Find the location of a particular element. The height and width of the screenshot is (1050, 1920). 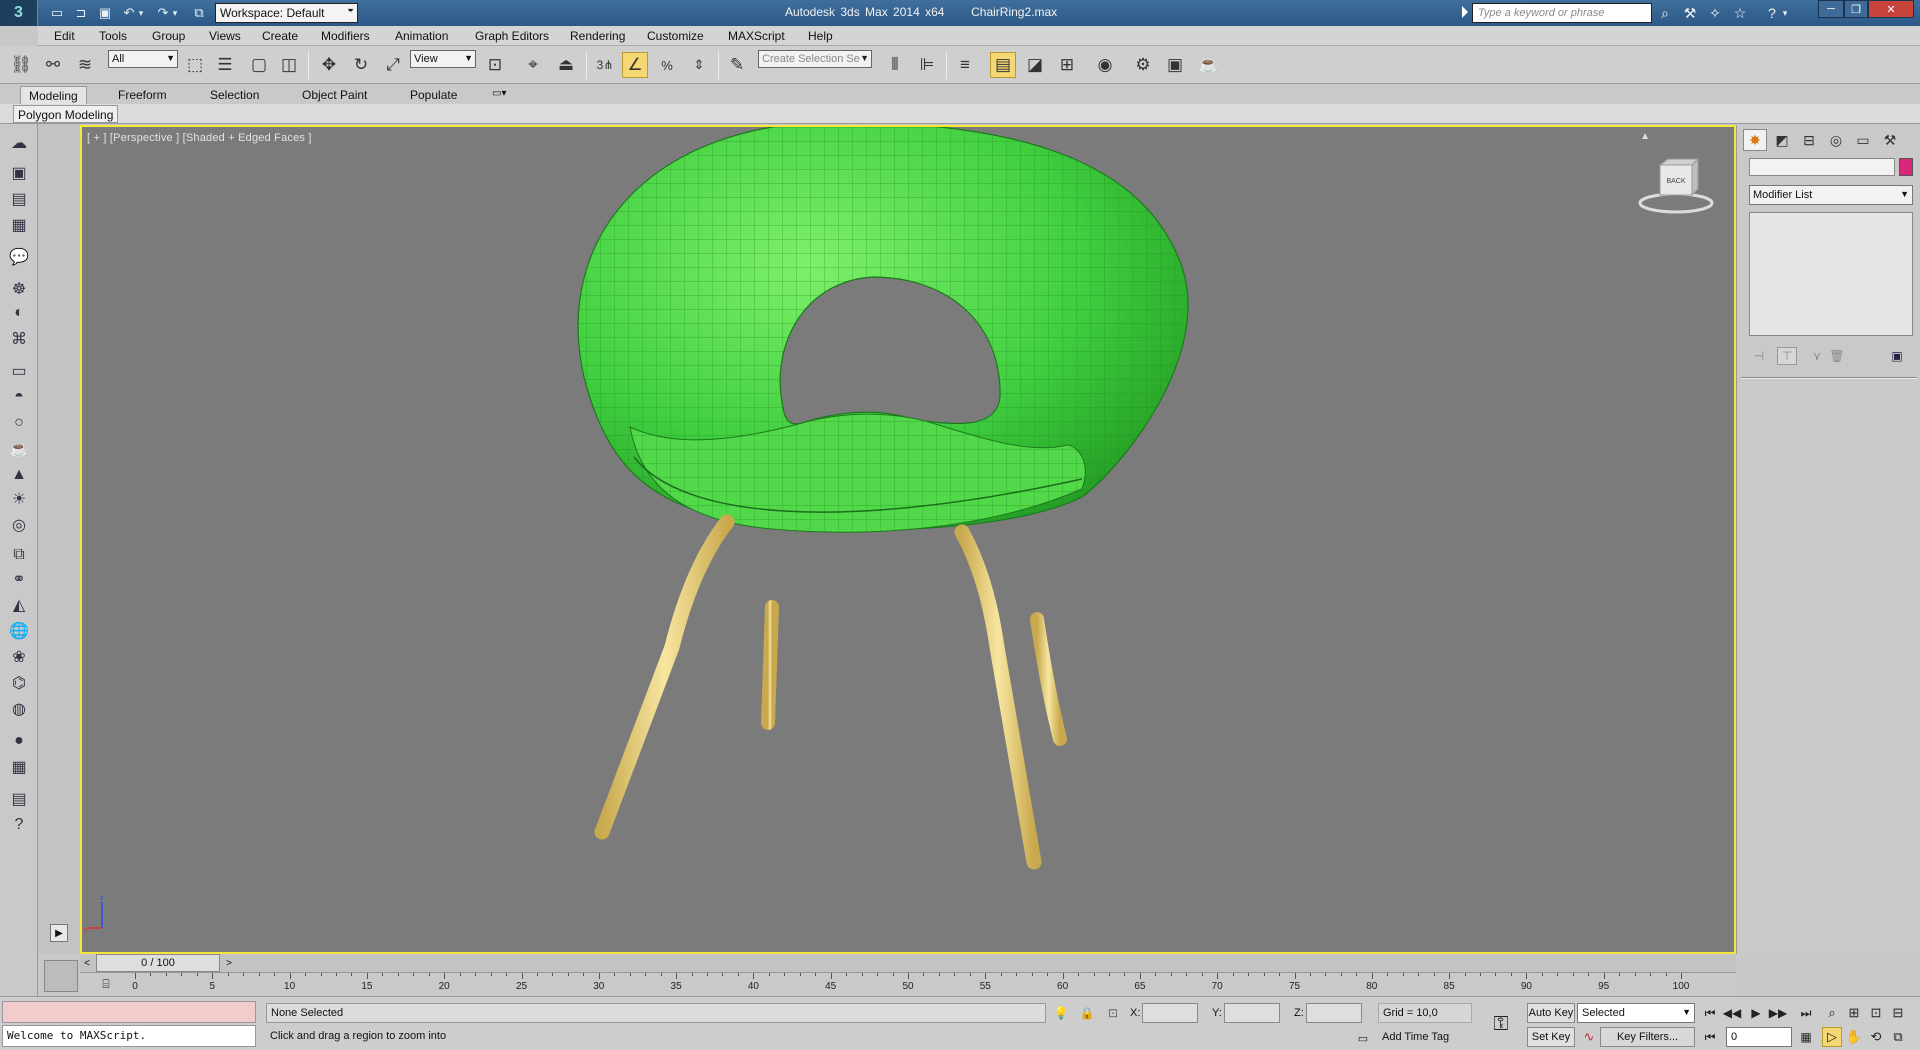

motion-tab-icon: ◎ is located at coordinates (1836, 140).